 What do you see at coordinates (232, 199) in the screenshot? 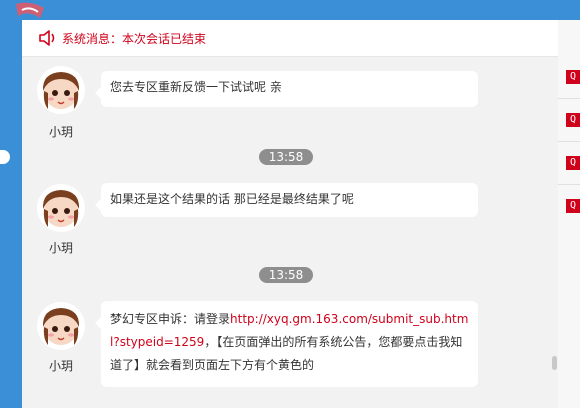
I see `message-text: 如果还是这个结果的话 那已经是最终结果了呢` at bounding box center [232, 199].